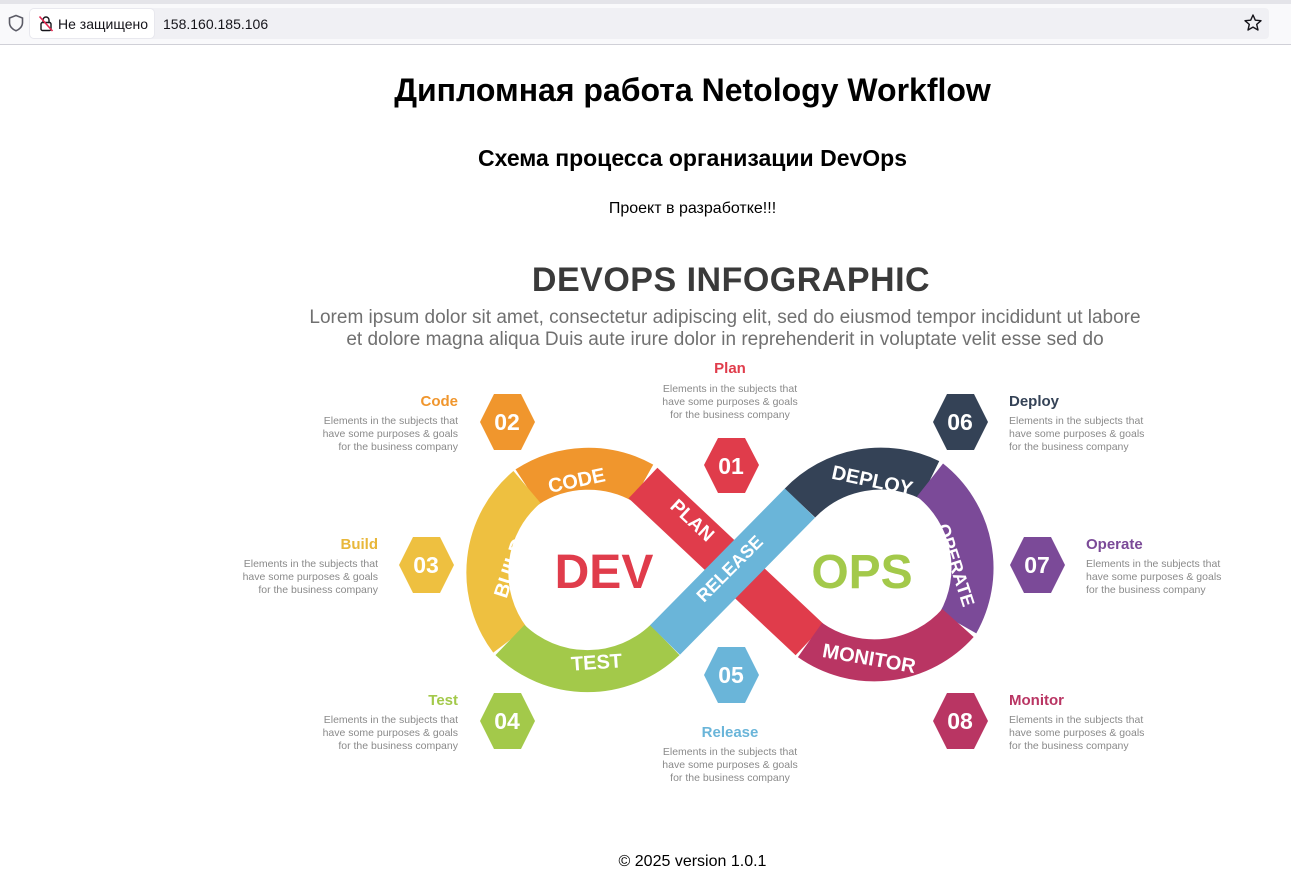 The image size is (1291, 885). I want to click on step-badge-02: 02, so click(507, 422).